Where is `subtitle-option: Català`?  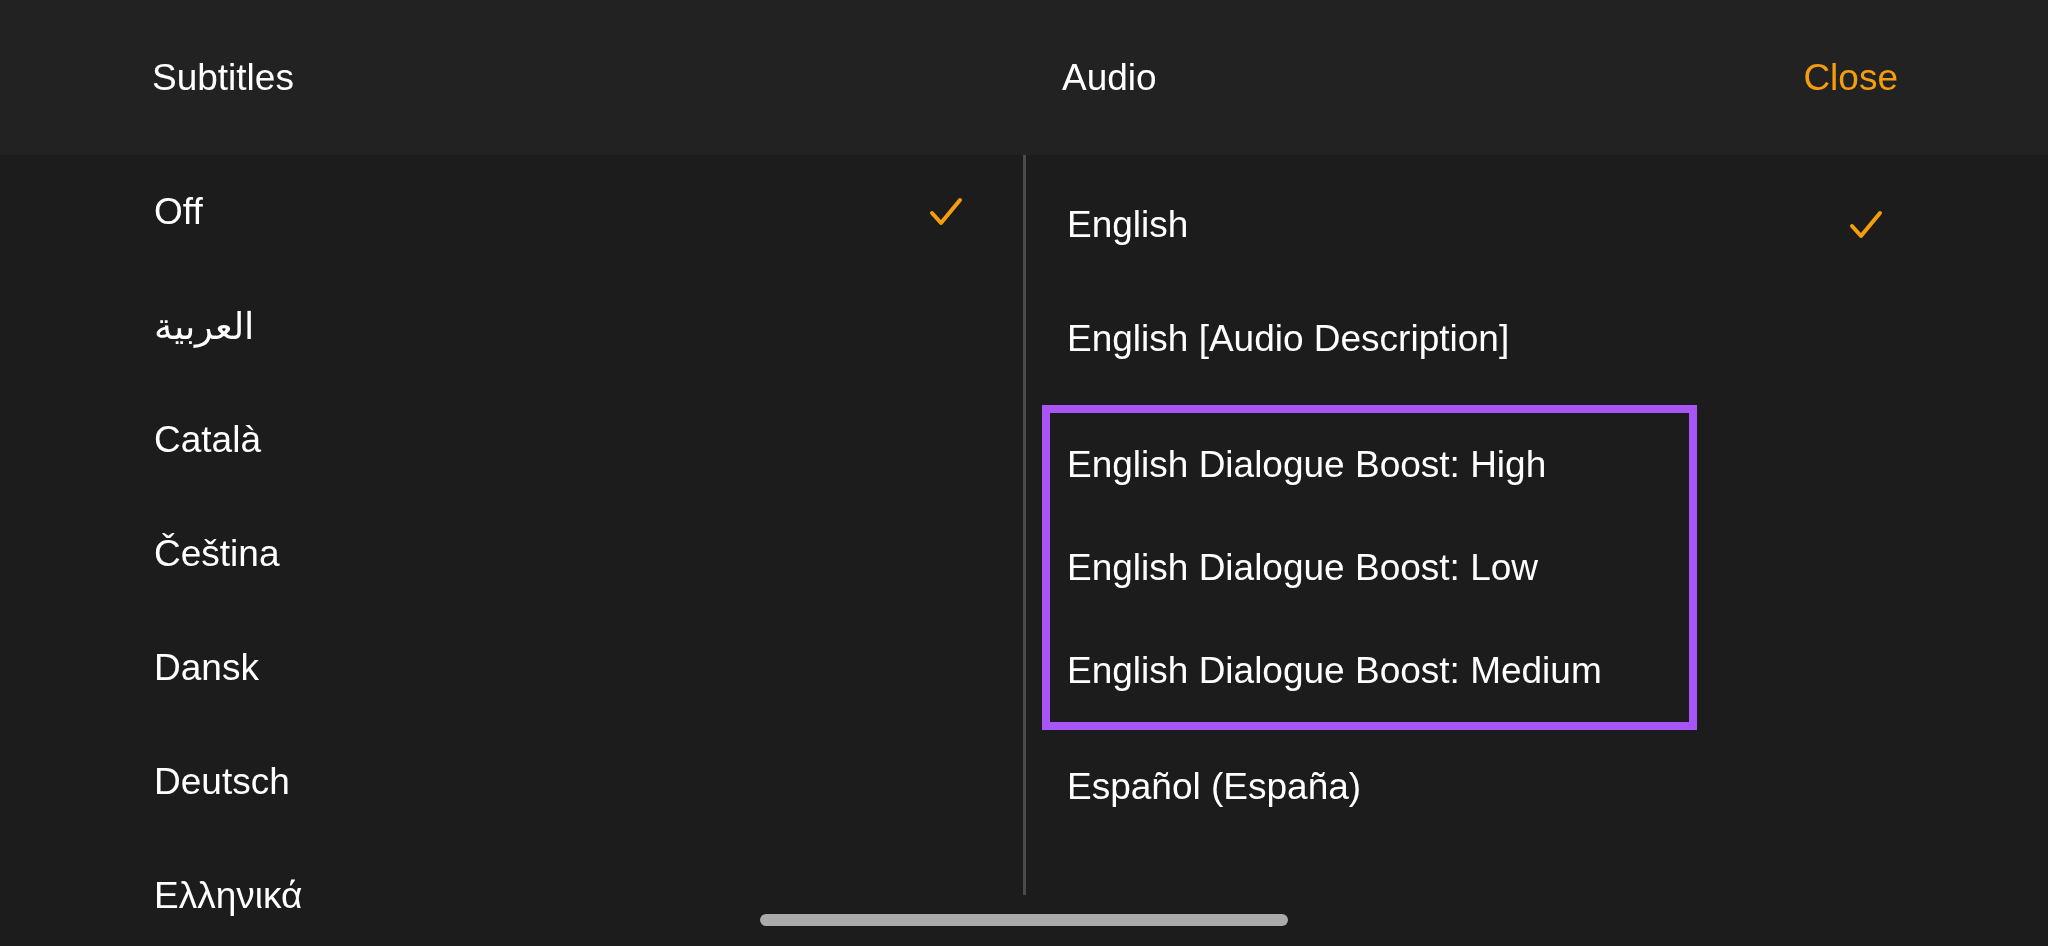 subtitle-option: Català is located at coordinates (588, 440).